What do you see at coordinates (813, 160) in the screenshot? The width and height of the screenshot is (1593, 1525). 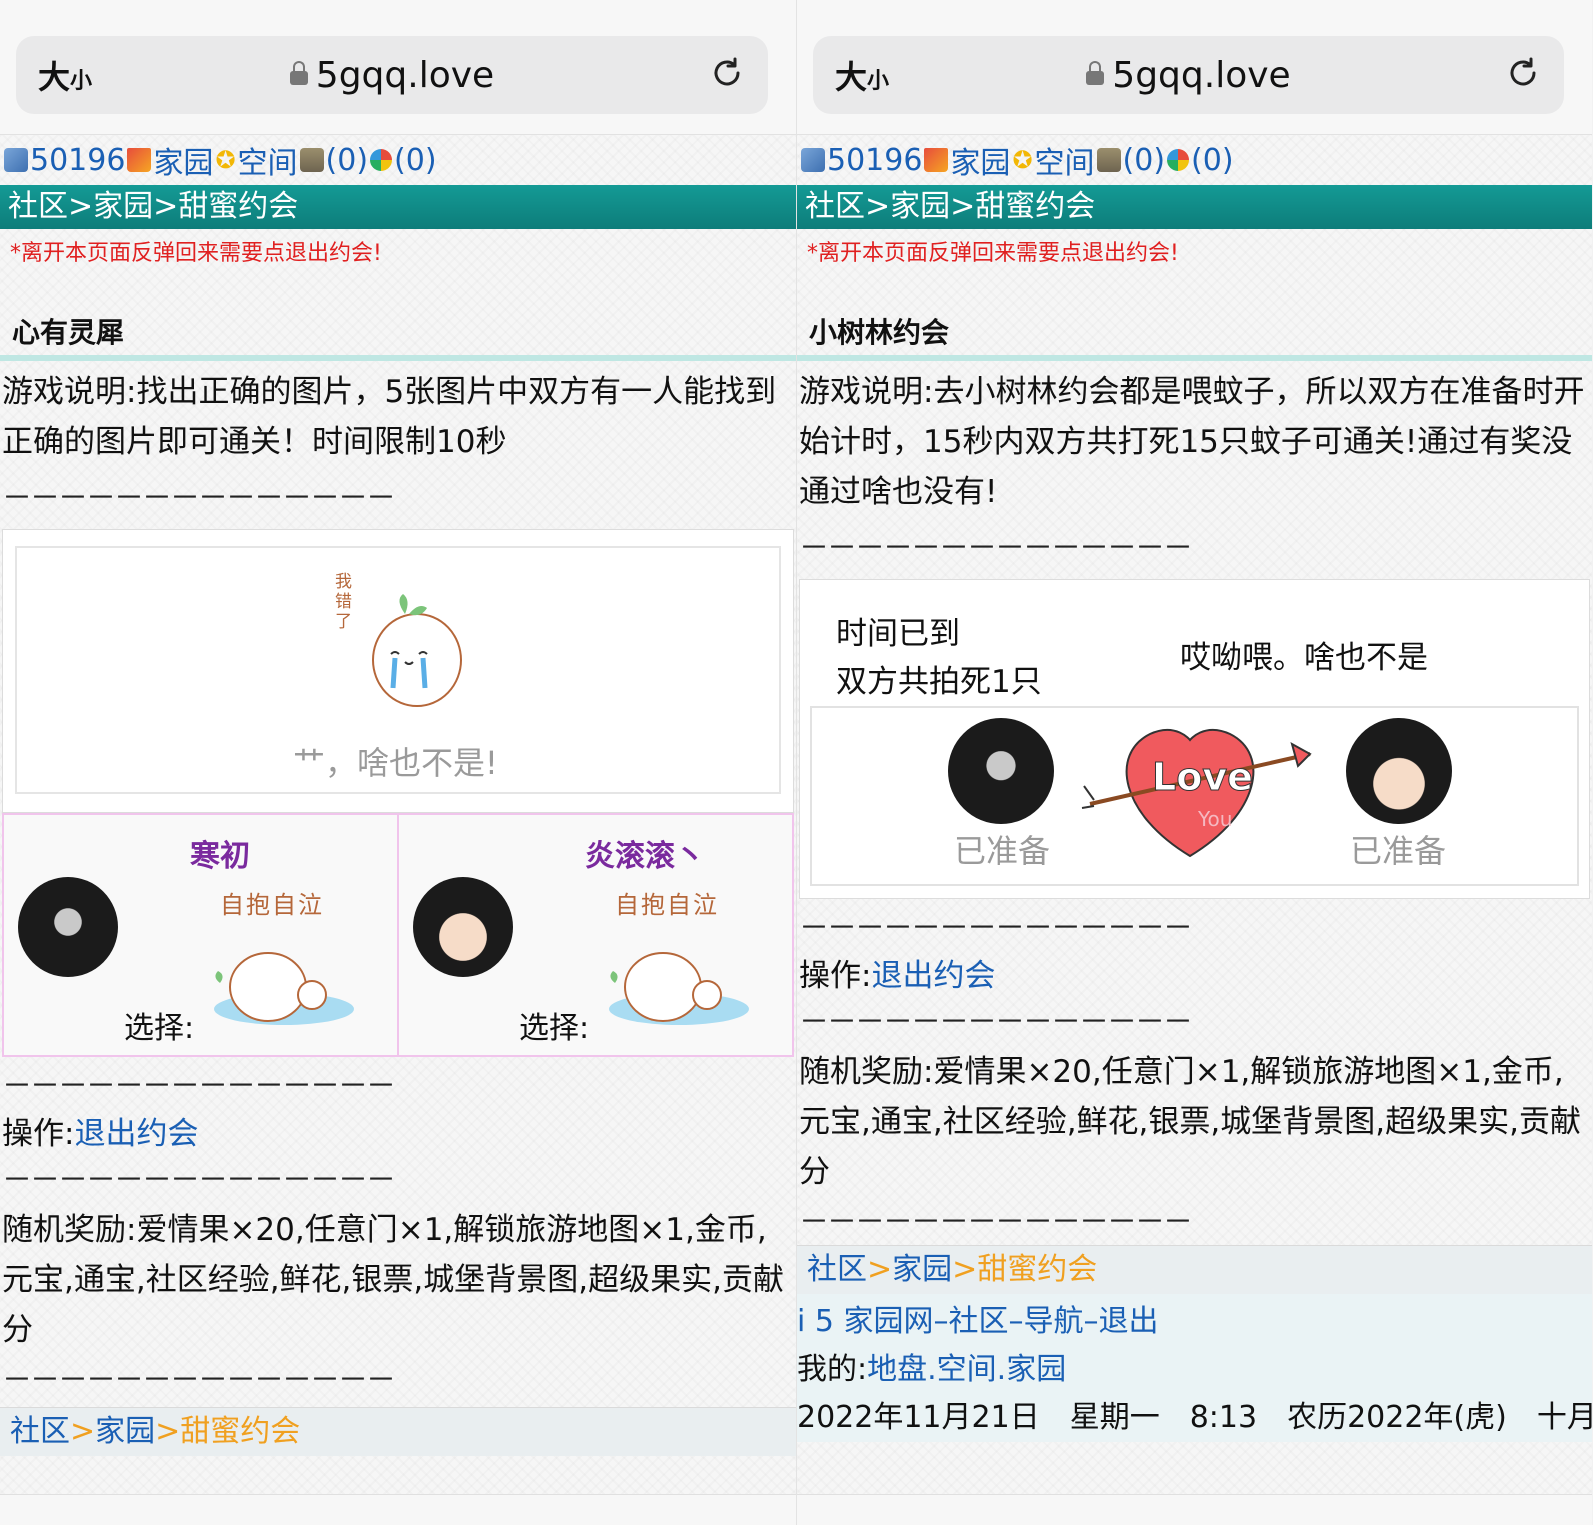 I see `user-icon` at bounding box center [813, 160].